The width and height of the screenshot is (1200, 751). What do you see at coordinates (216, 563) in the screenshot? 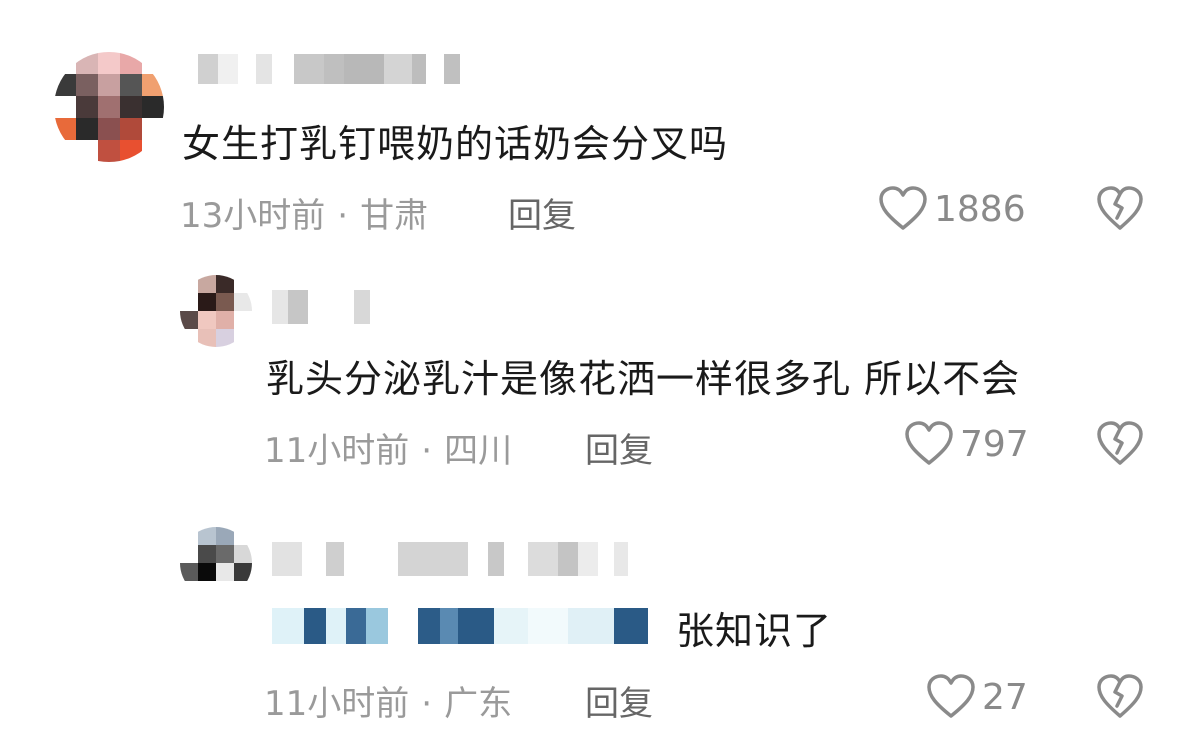
I see `avatar` at bounding box center [216, 563].